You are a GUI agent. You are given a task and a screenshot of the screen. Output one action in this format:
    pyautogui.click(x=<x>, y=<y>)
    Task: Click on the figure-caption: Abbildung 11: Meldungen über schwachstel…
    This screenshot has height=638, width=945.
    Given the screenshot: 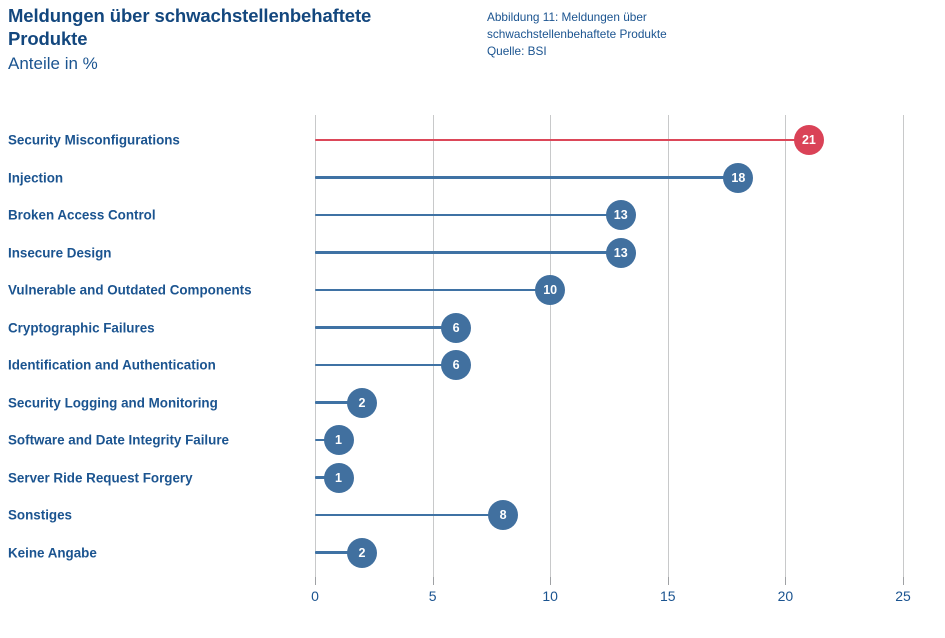 What is the action you would take?
    pyautogui.click(x=652, y=34)
    